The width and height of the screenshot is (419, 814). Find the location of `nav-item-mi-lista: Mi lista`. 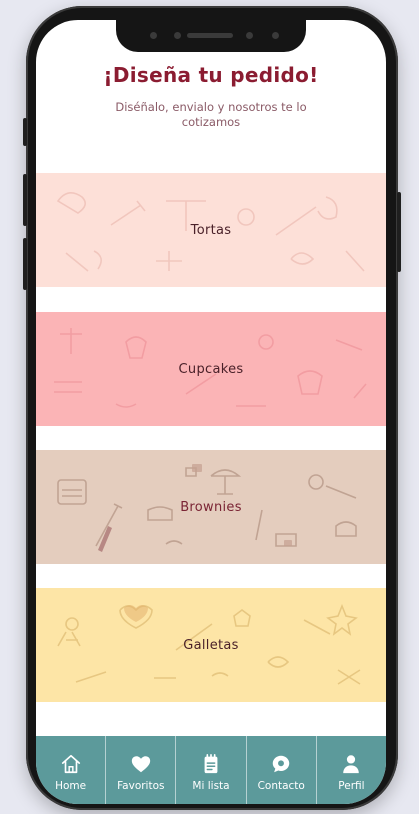

nav-item-mi-lista: Mi lista is located at coordinates (211, 770).